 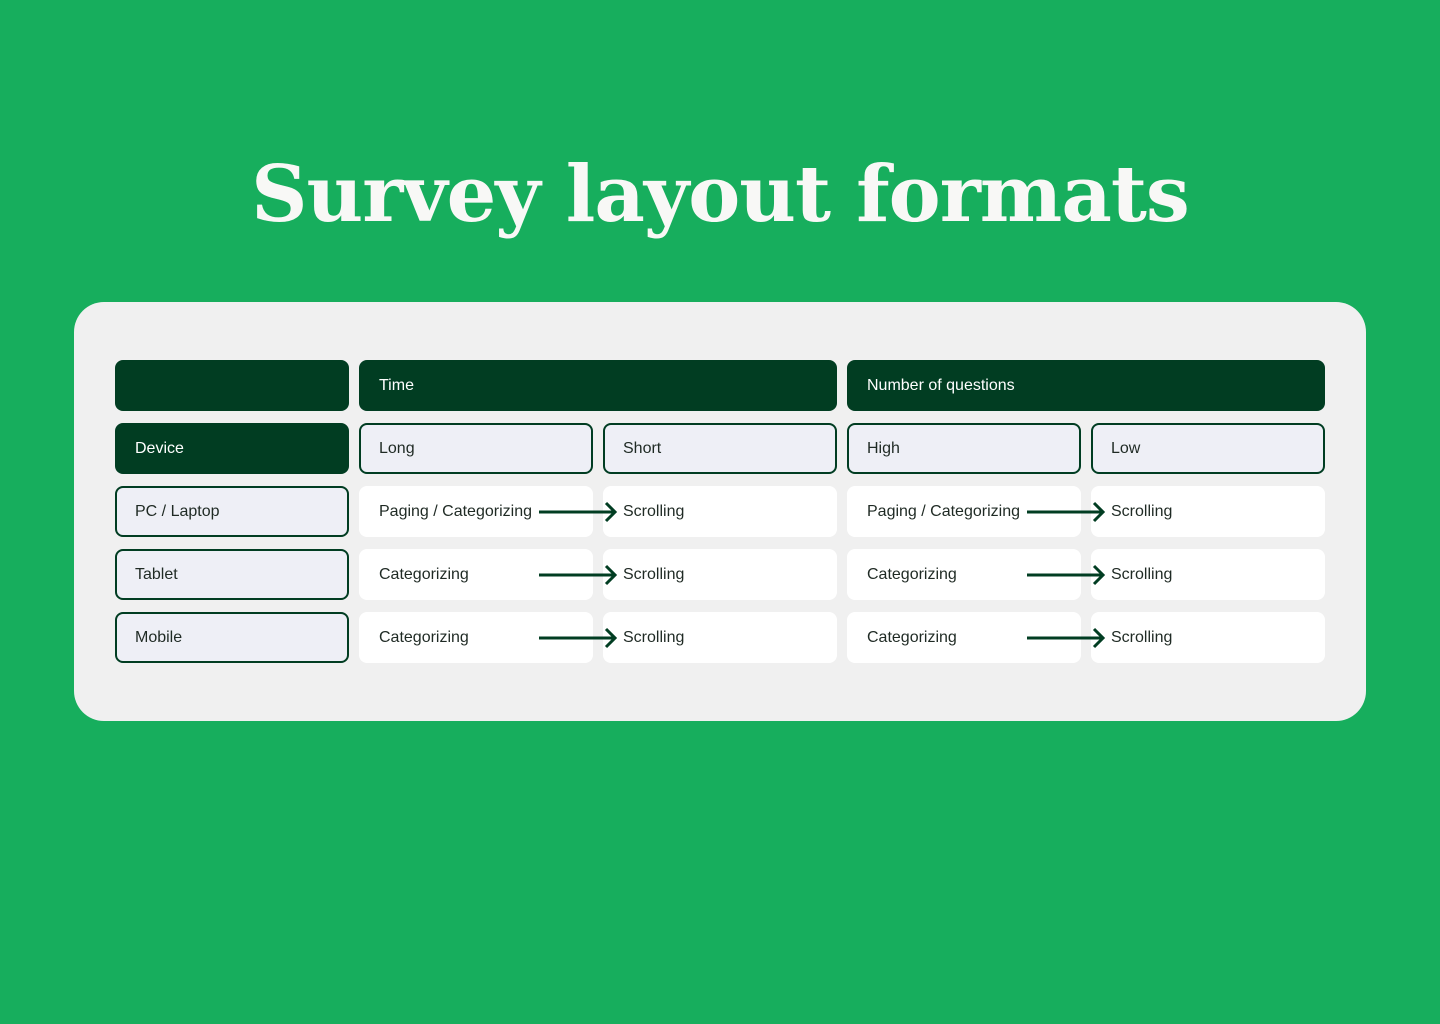 What do you see at coordinates (232, 574) in the screenshot?
I see `device-cell-tablet: Tablet` at bounding box center [232, 574].